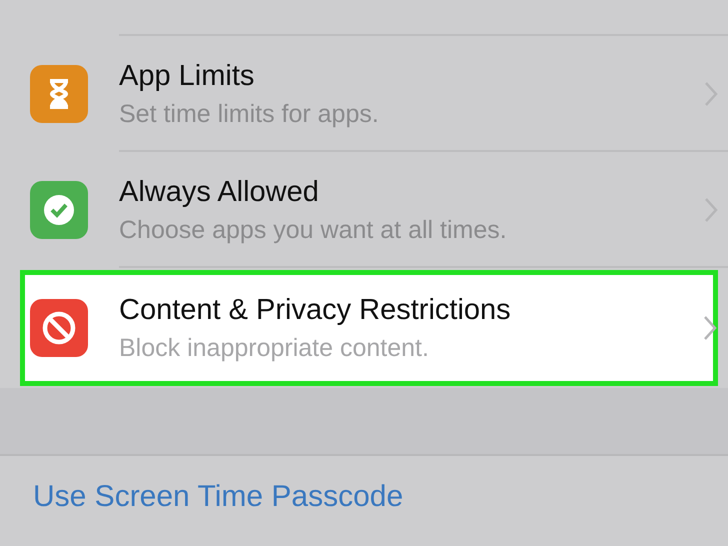 Image resolution: width=728 pixels, height=546 pixels. What do you see at coordinates (187, 76) in the screenshot?
I see `row-title: App Limits` at bounding box center [187, 76].